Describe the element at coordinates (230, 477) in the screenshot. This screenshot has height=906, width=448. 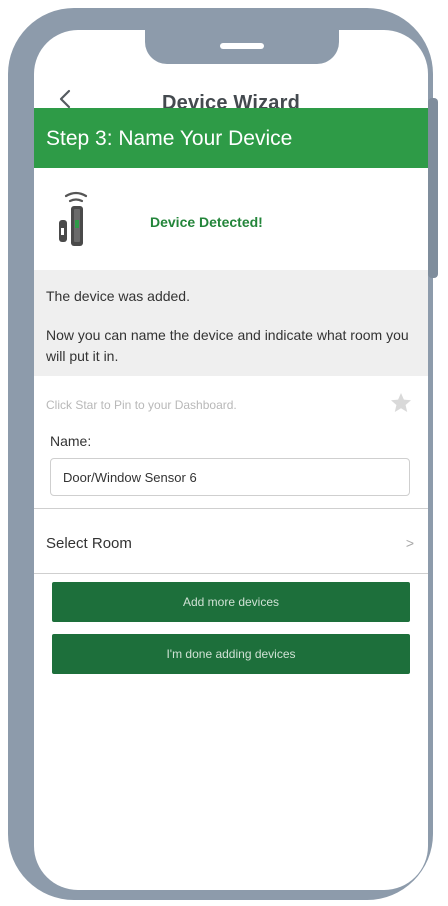
I see `device-name-input` at that location.